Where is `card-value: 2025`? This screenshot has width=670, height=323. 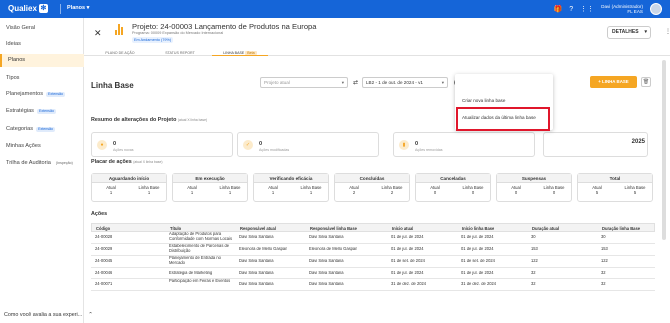
card-value: 2025 is located at coordinates (638, 142).